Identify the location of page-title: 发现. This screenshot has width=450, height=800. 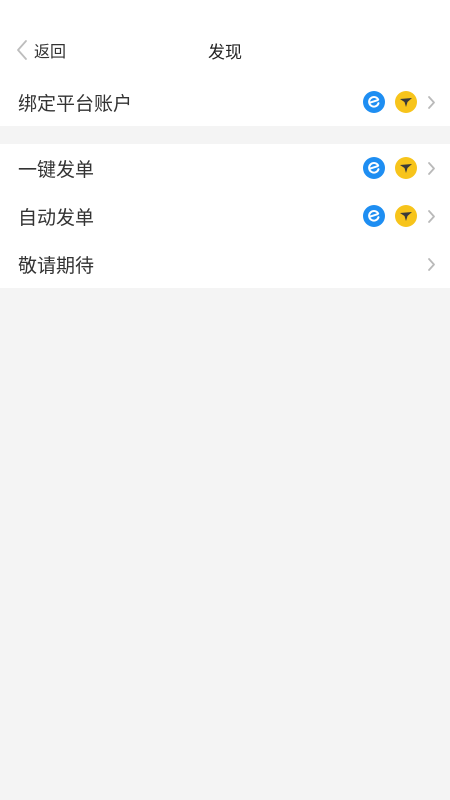
(225, 52).